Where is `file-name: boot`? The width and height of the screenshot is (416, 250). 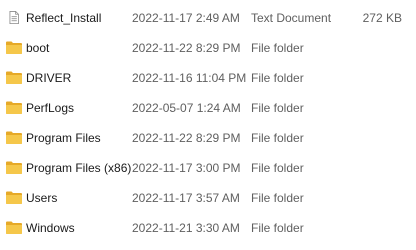
file-name: boot is located at coordinates (38, 48).